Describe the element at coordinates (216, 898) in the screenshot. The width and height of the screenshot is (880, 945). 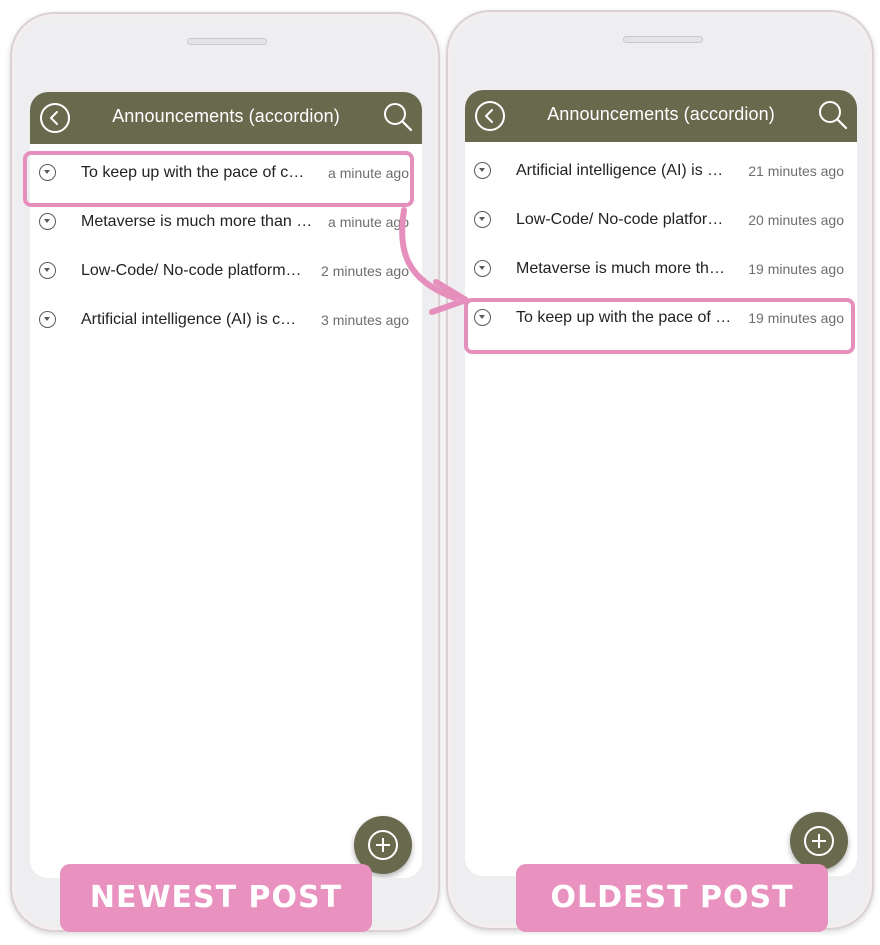
I see `newest-post-caption: NEWEST POST` at that location.